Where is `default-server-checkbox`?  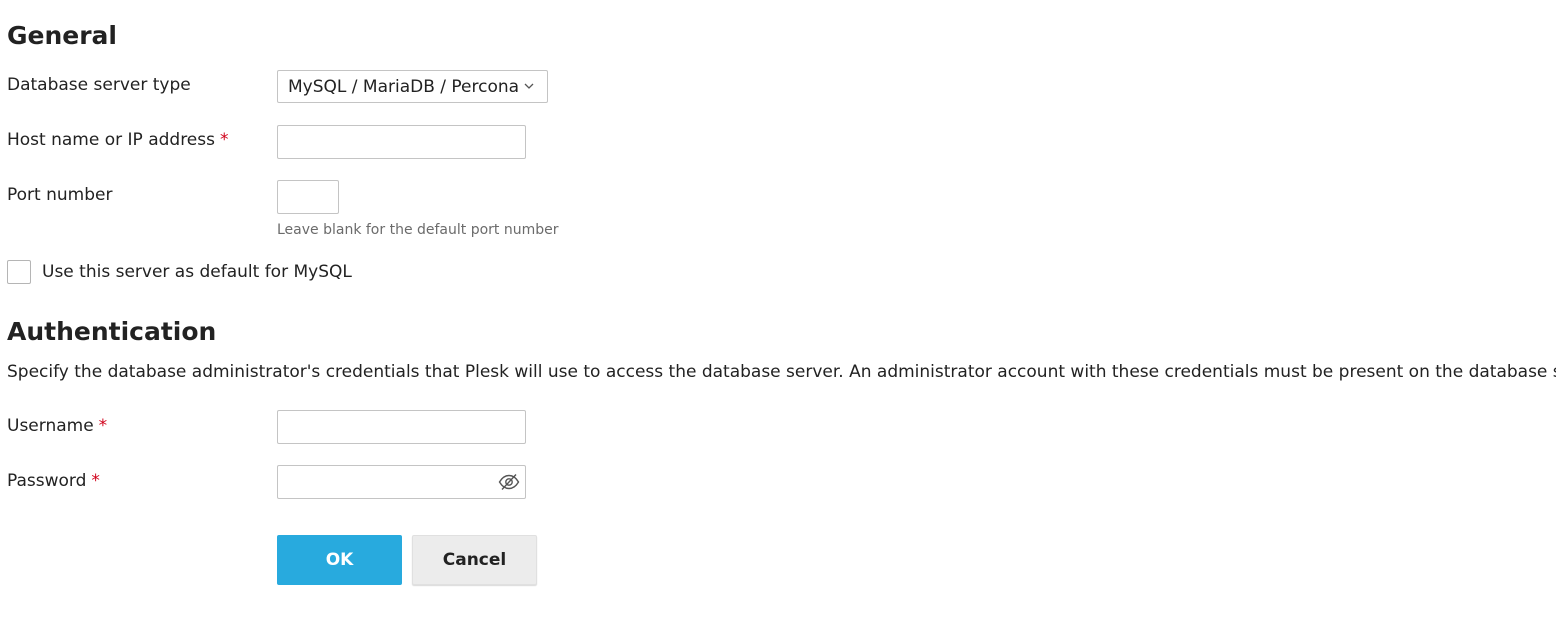 default-server-checkbox is located at coordinates (19, 272).